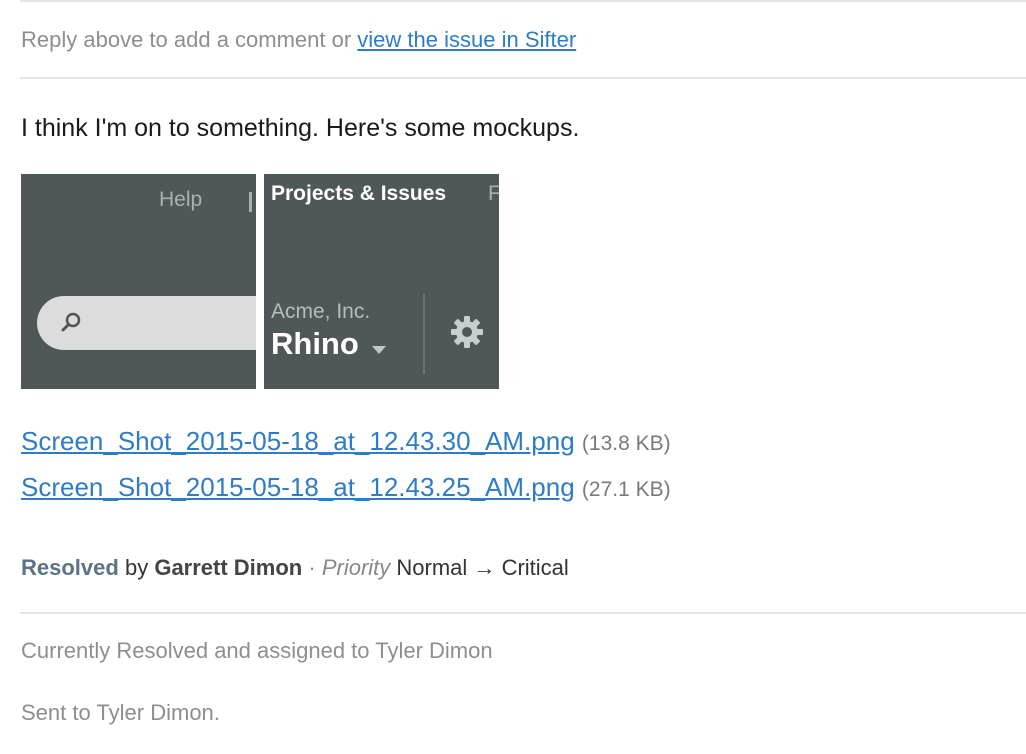  Describe the element at coordinates (321, 311) in the screenshot. I see `company-name: Acme, Inc.` at that location.